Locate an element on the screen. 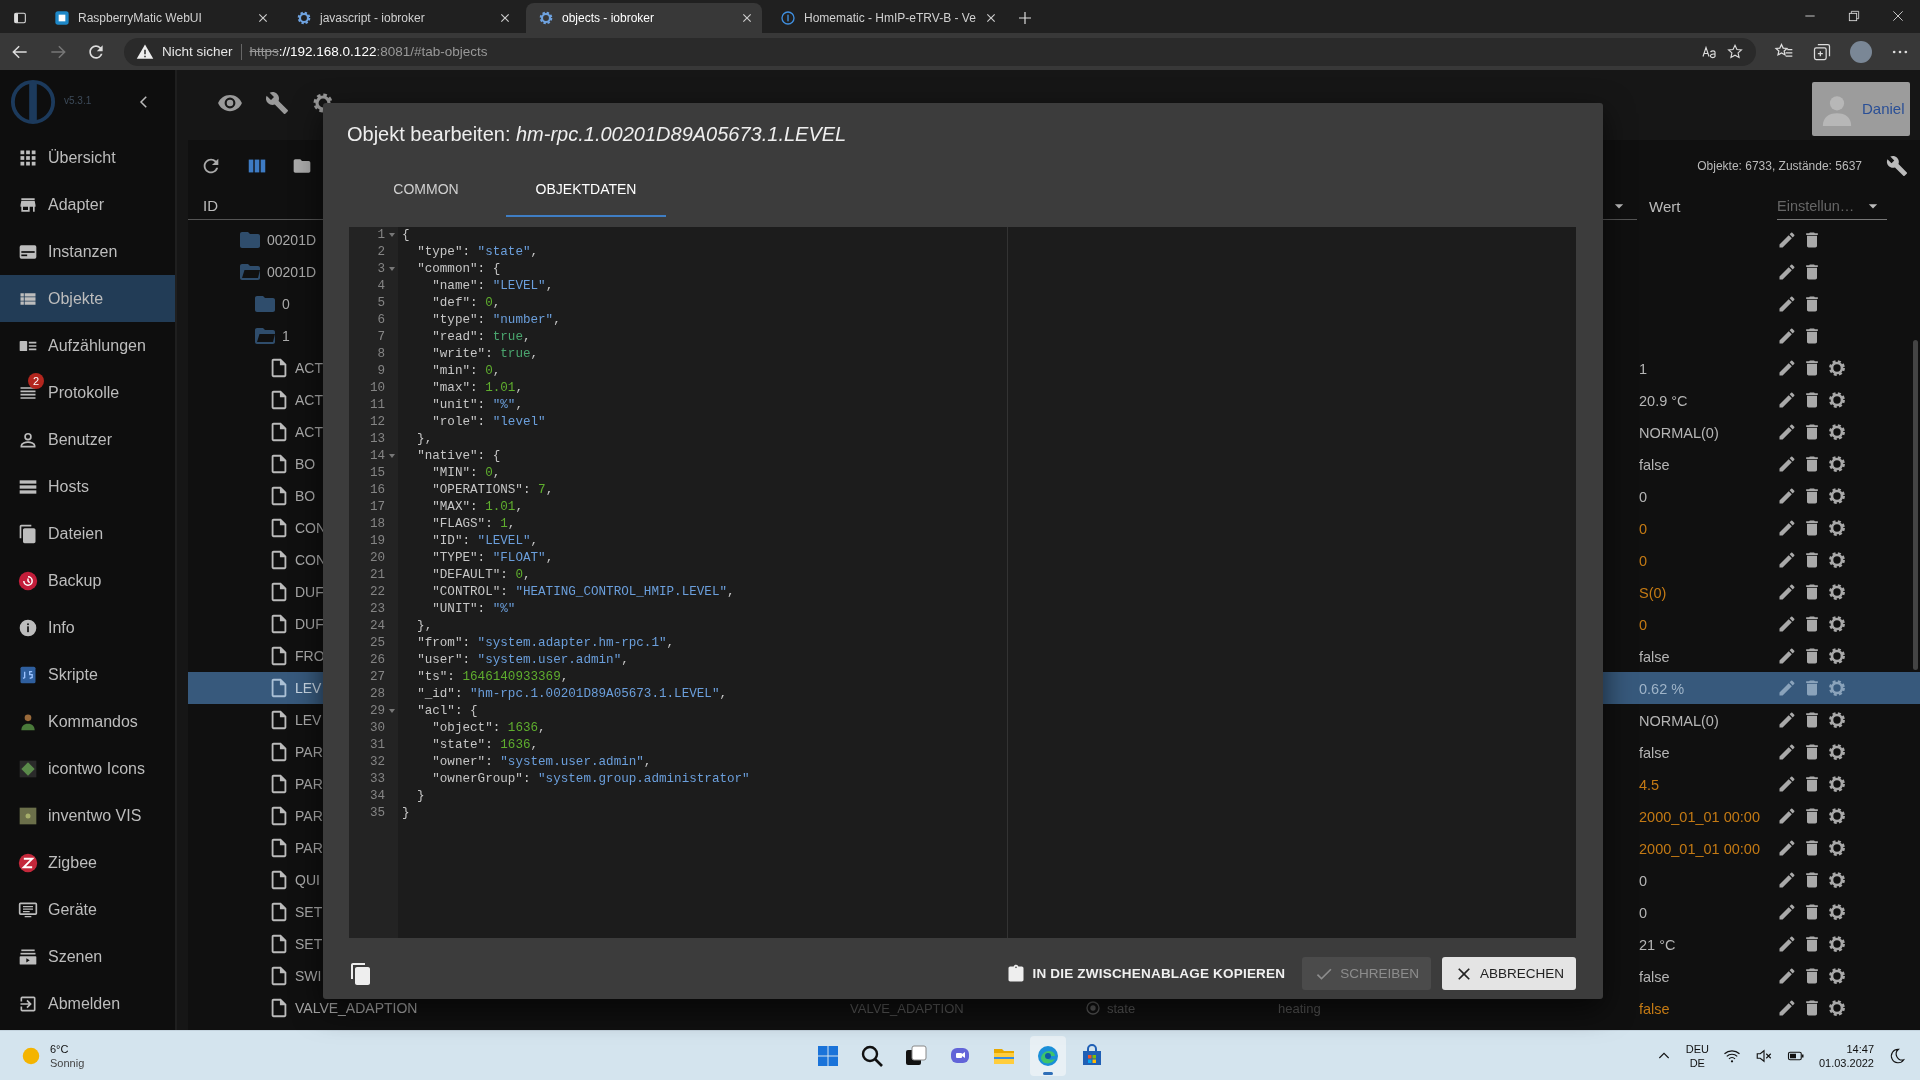 The width and height of the screenshot is (1920, 1080). moon-icon is located at coordinates (1897, 1055).